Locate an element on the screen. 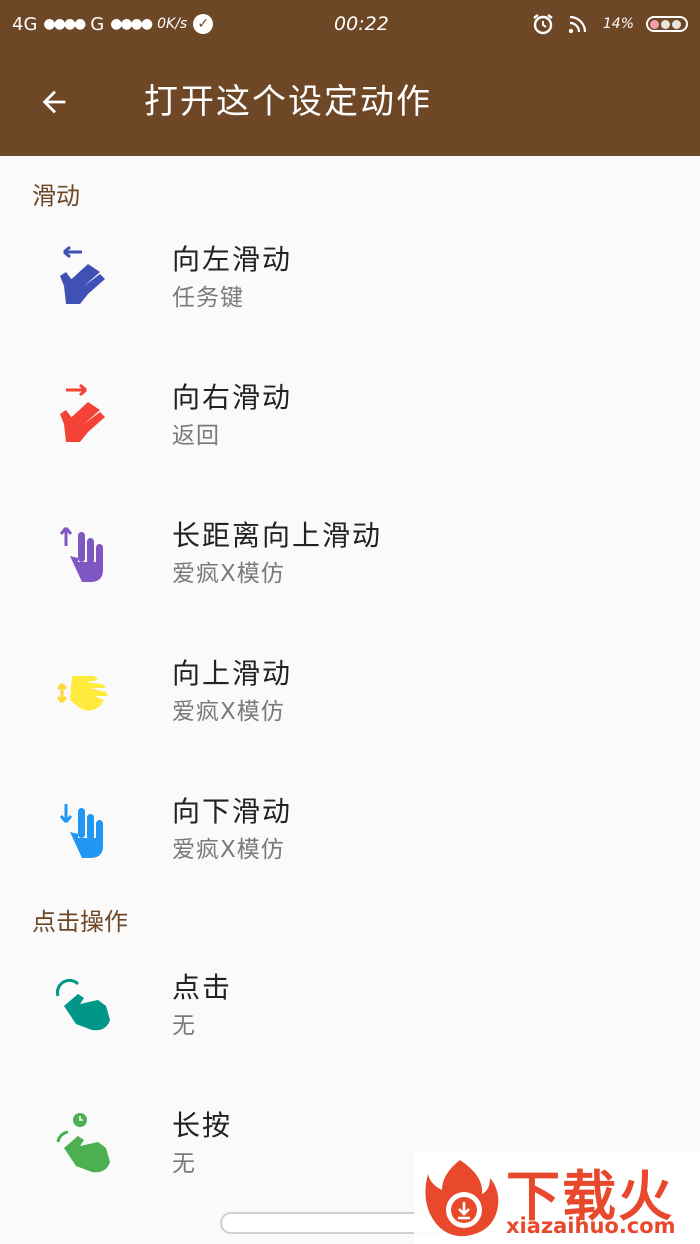 The height and width of the screenshot is (1244, 700). list-item-swipe-down: 向下滑动 爱疯X模仿 is located at coordinates (350, 833).